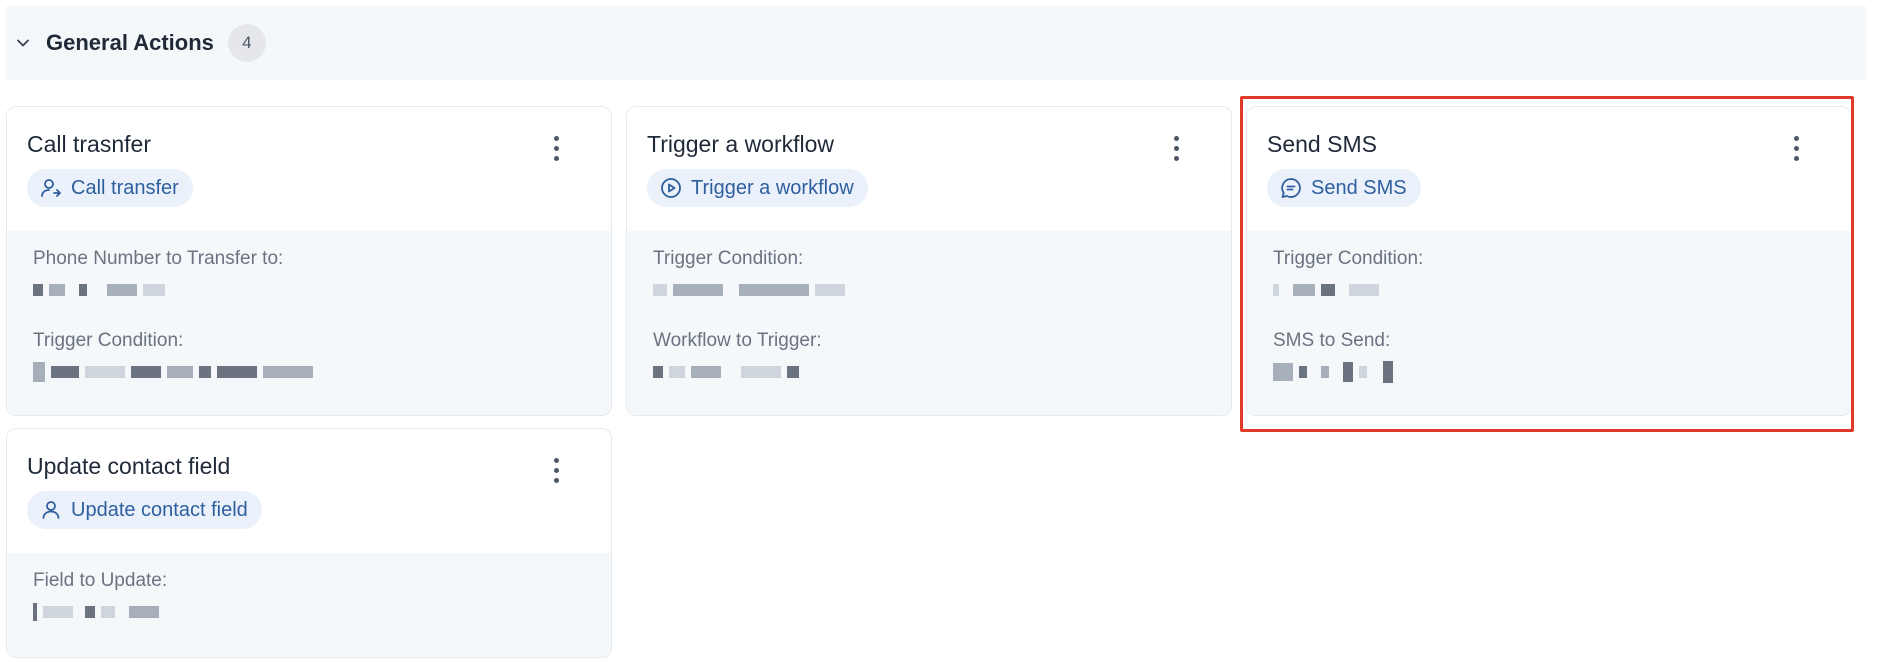 The height and width of the screenshot is (660, 1878). What do you see at coordinates (51, 510) in the screenshot?
I see `user-icon` at bounding box center [51, 510].